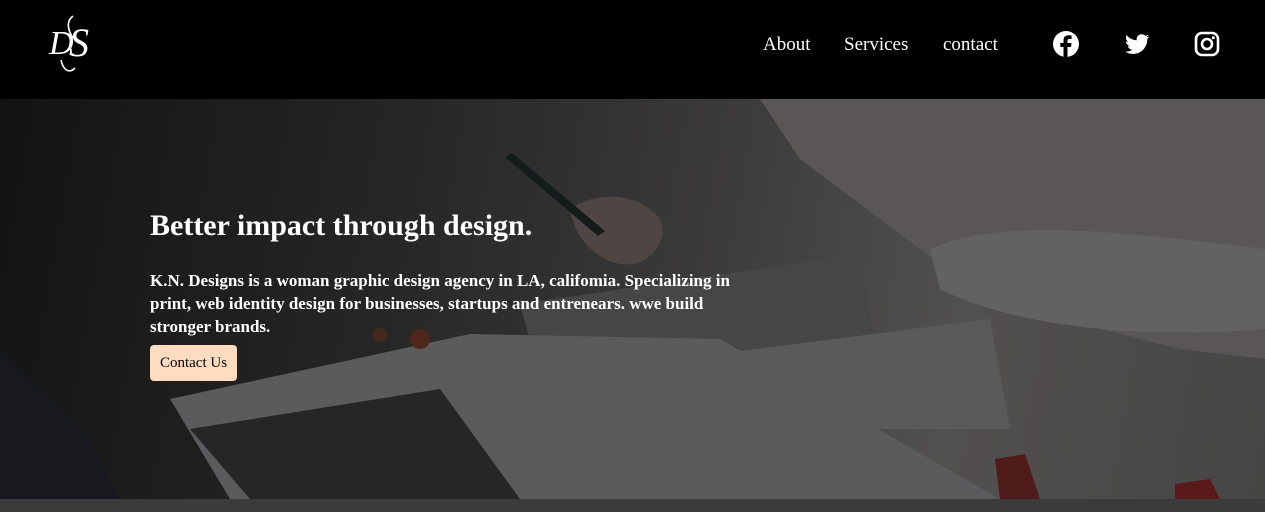 This screenshot has height=512, width=1265. What do you see at coordinates (632, 505) in the screenshot?
I see `footer-strip` at bounding box center [632, 505].